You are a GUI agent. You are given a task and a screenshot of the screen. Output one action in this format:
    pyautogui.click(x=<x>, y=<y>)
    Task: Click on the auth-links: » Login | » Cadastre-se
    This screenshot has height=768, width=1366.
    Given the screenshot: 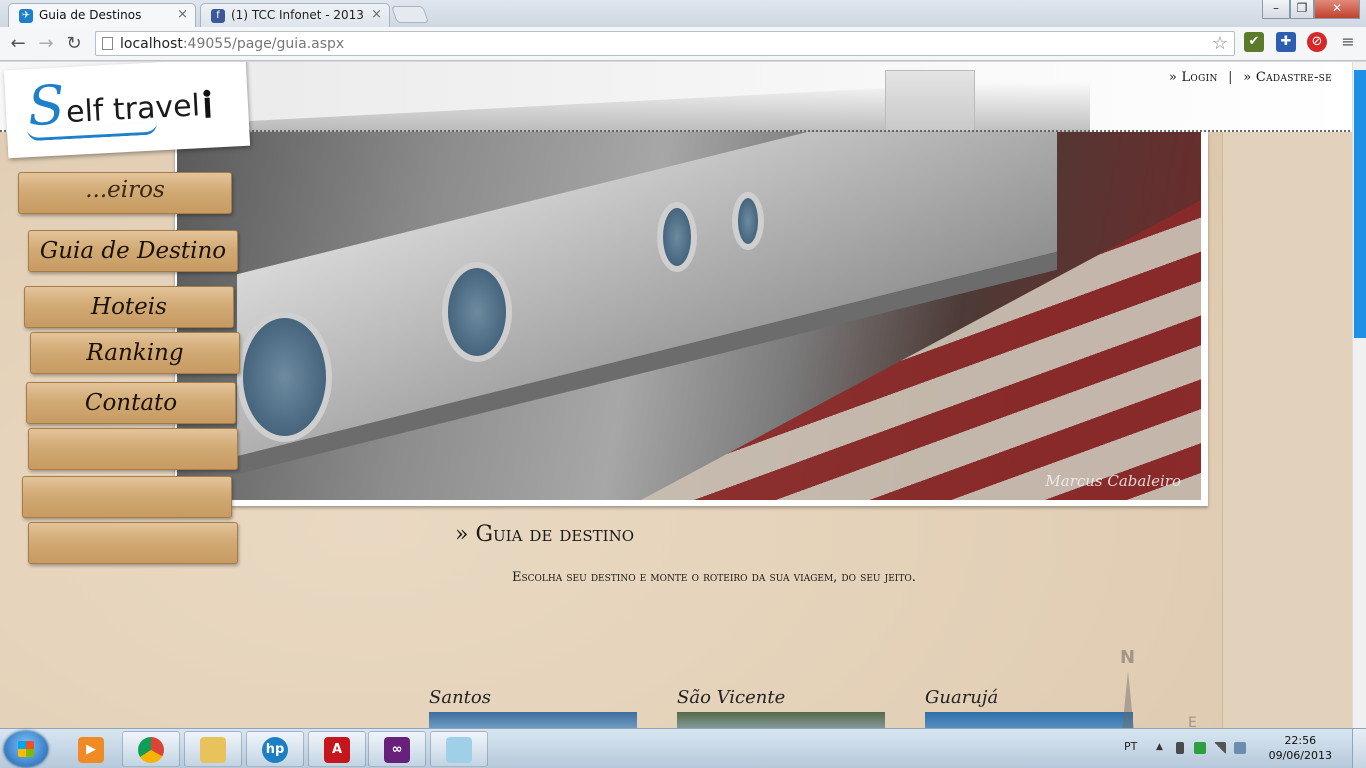 What is the action you would take?
    pyautogui.click(x=1250, y=77)
    